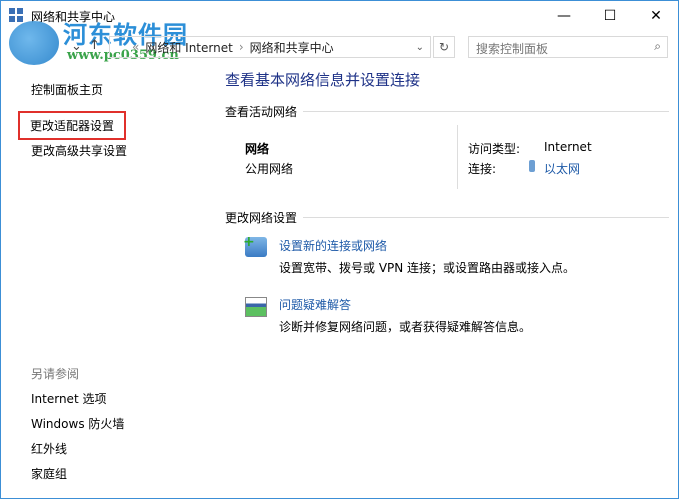 This screenshot has height=499, width=679. I want to click on link-internet-options: Internet 选项, so click(68, 398).